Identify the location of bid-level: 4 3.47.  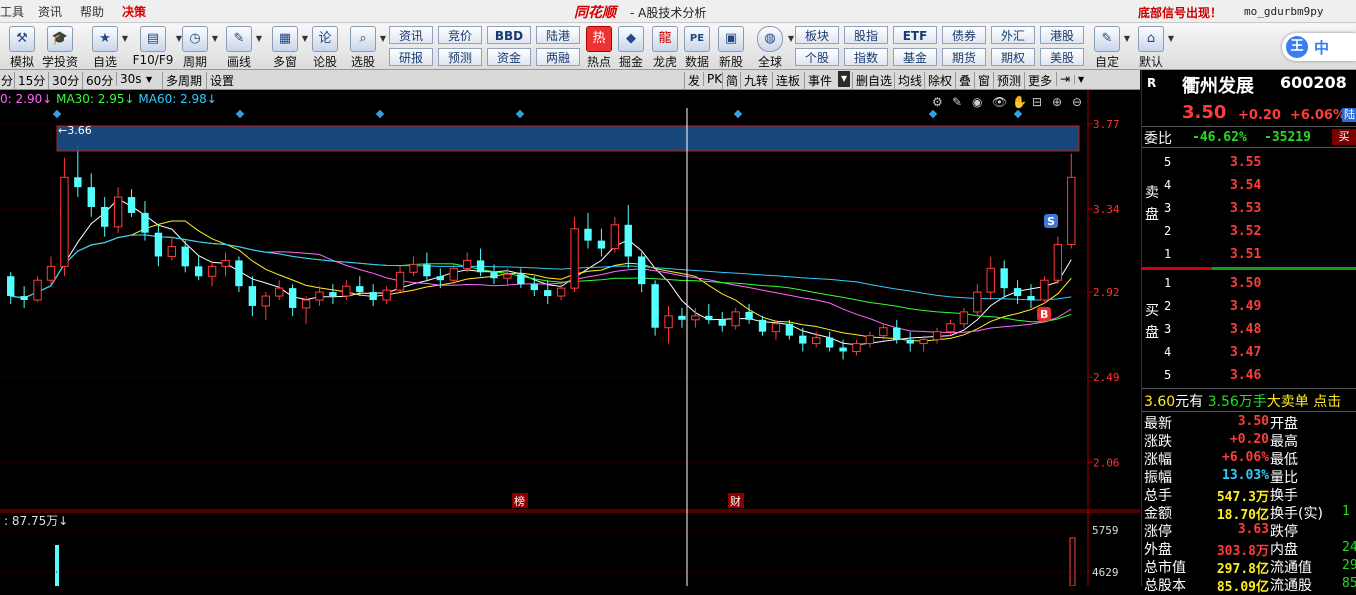
(1259, 353).